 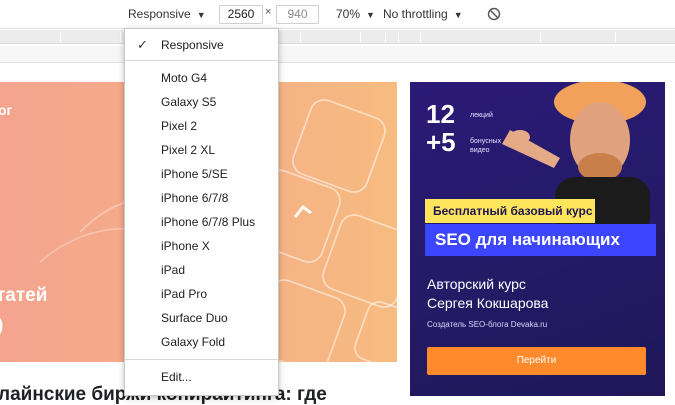 I want to click on course-author-line-2: Сергея Кокшарова, so click(x=488, y=303).